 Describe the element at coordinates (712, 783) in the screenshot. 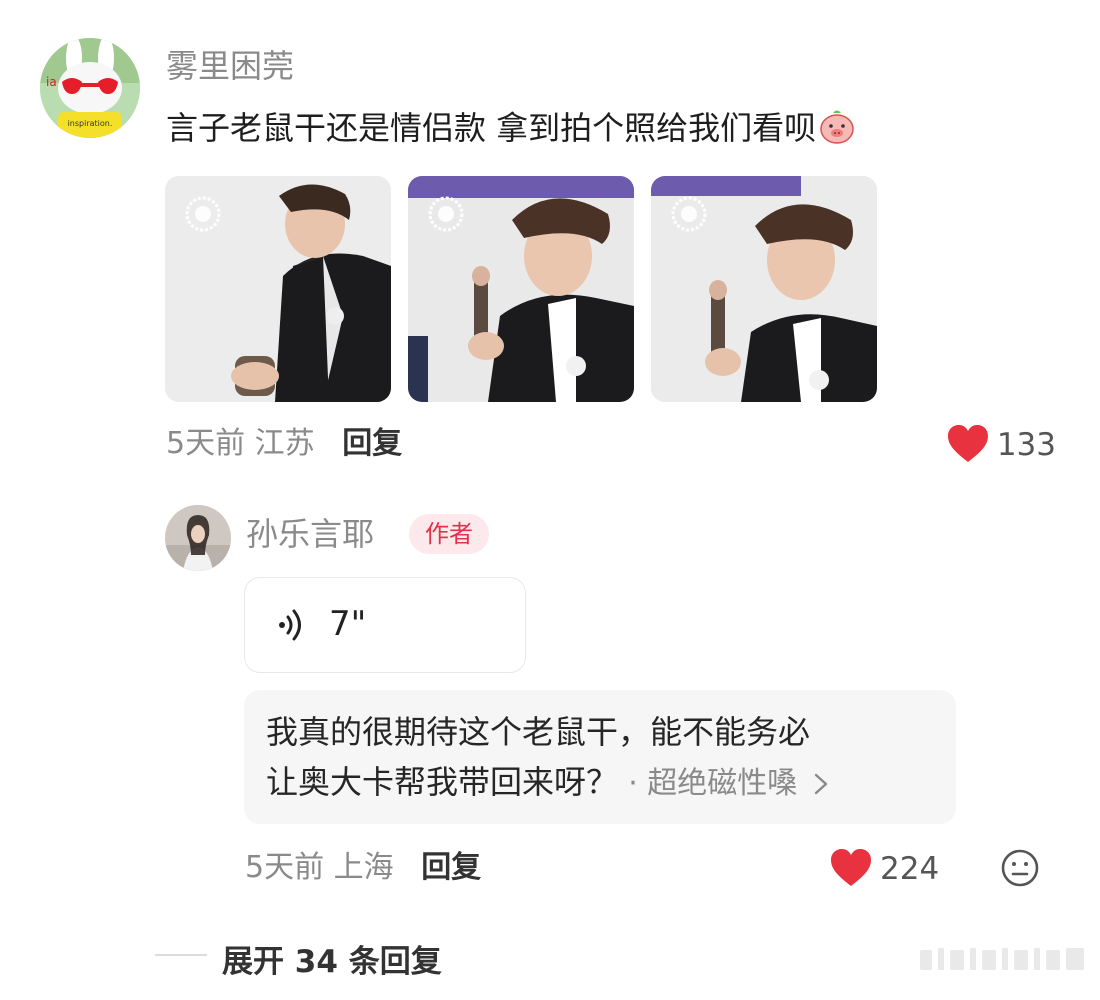

I see `quoted-source: · 超绝磁性嗓` at that location.